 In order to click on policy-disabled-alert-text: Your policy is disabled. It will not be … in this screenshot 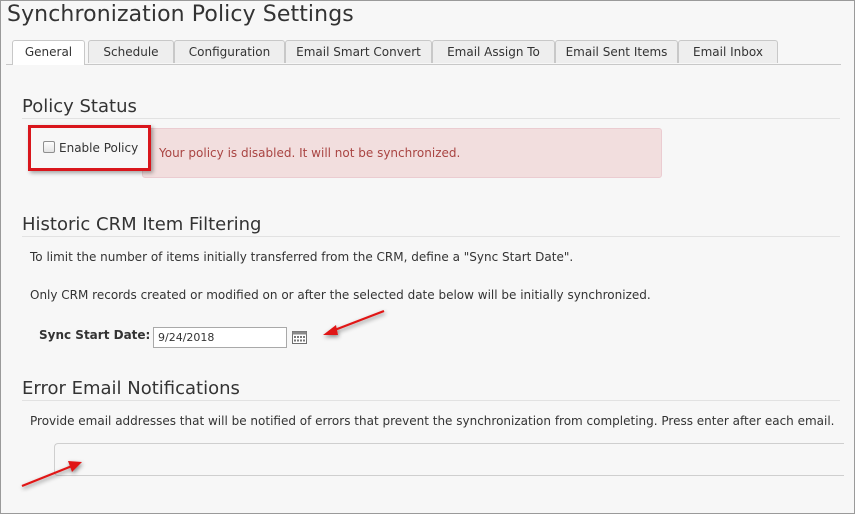, I will do `click(310, 153)`.